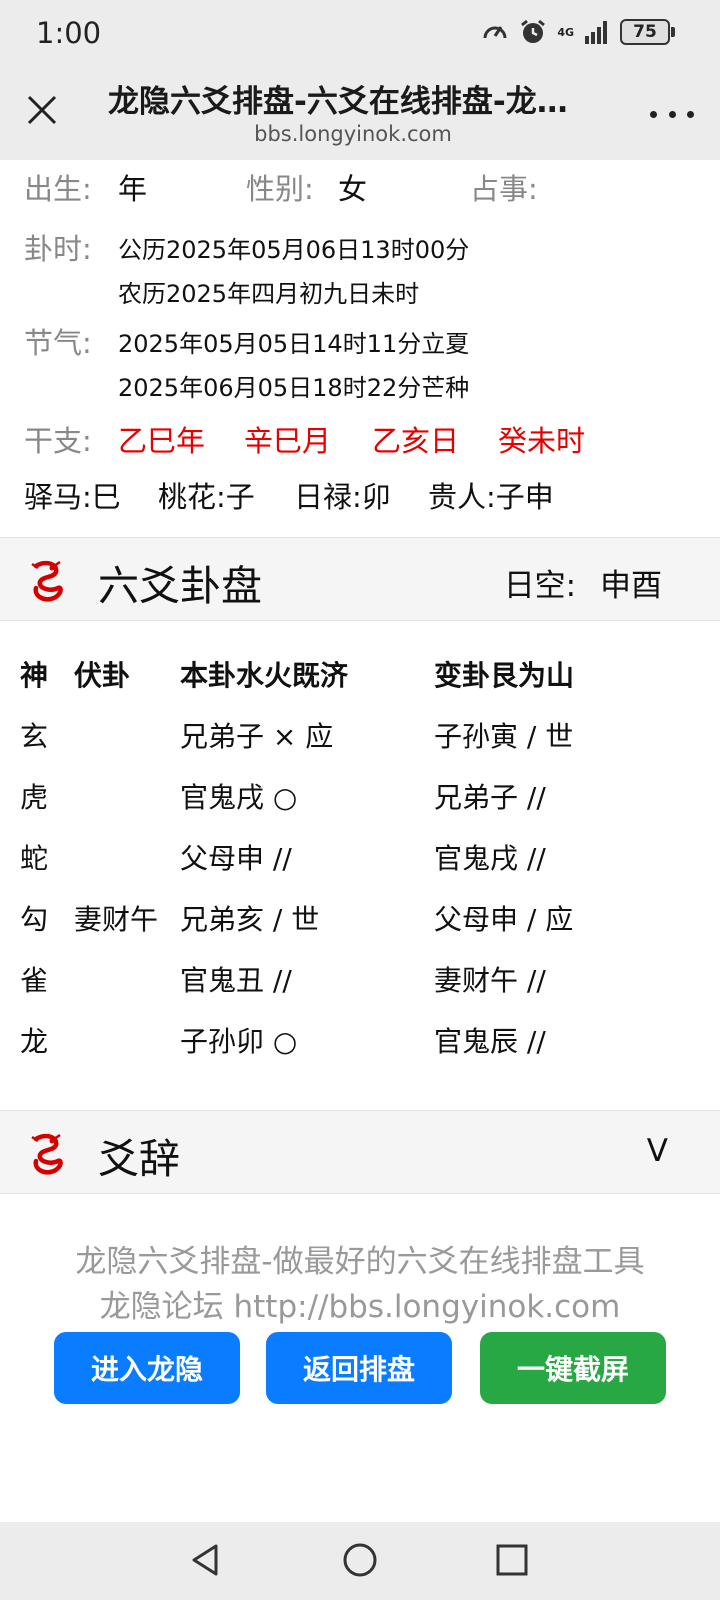  Describe the element at coordinates (360, 34) in the screenshot. I see `status-bar: 1:00 4G 75` at that location.